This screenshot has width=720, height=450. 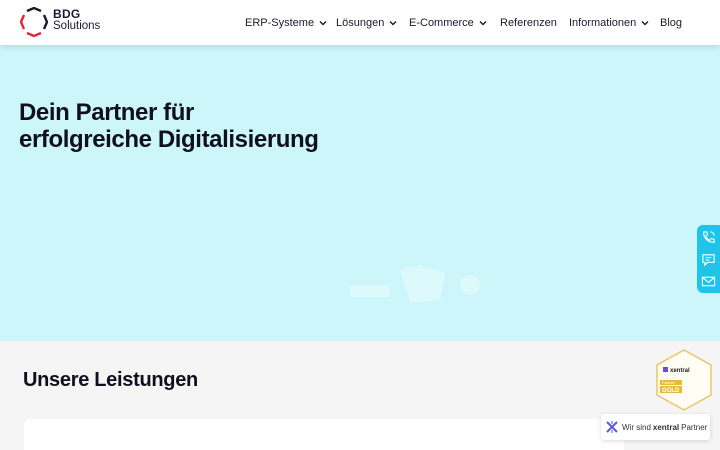 I want to click on side-contact-bar, so click(x=708, y=259).